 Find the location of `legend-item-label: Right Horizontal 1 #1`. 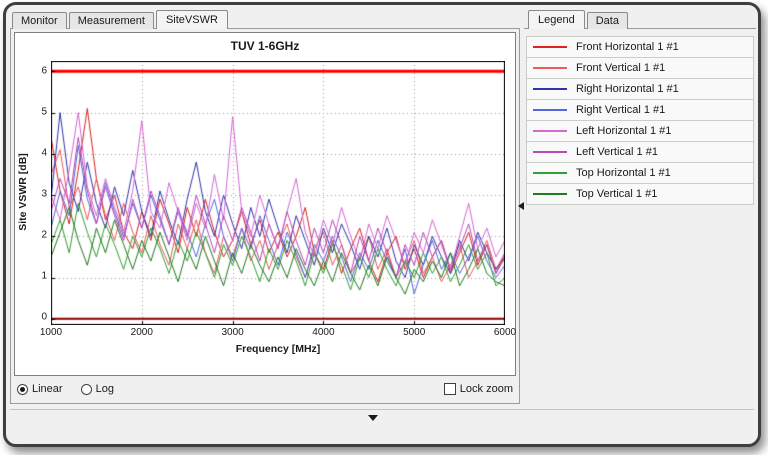

legend-item-label: Right Horizontal 1 #1 is located at coordinates (627, 89).